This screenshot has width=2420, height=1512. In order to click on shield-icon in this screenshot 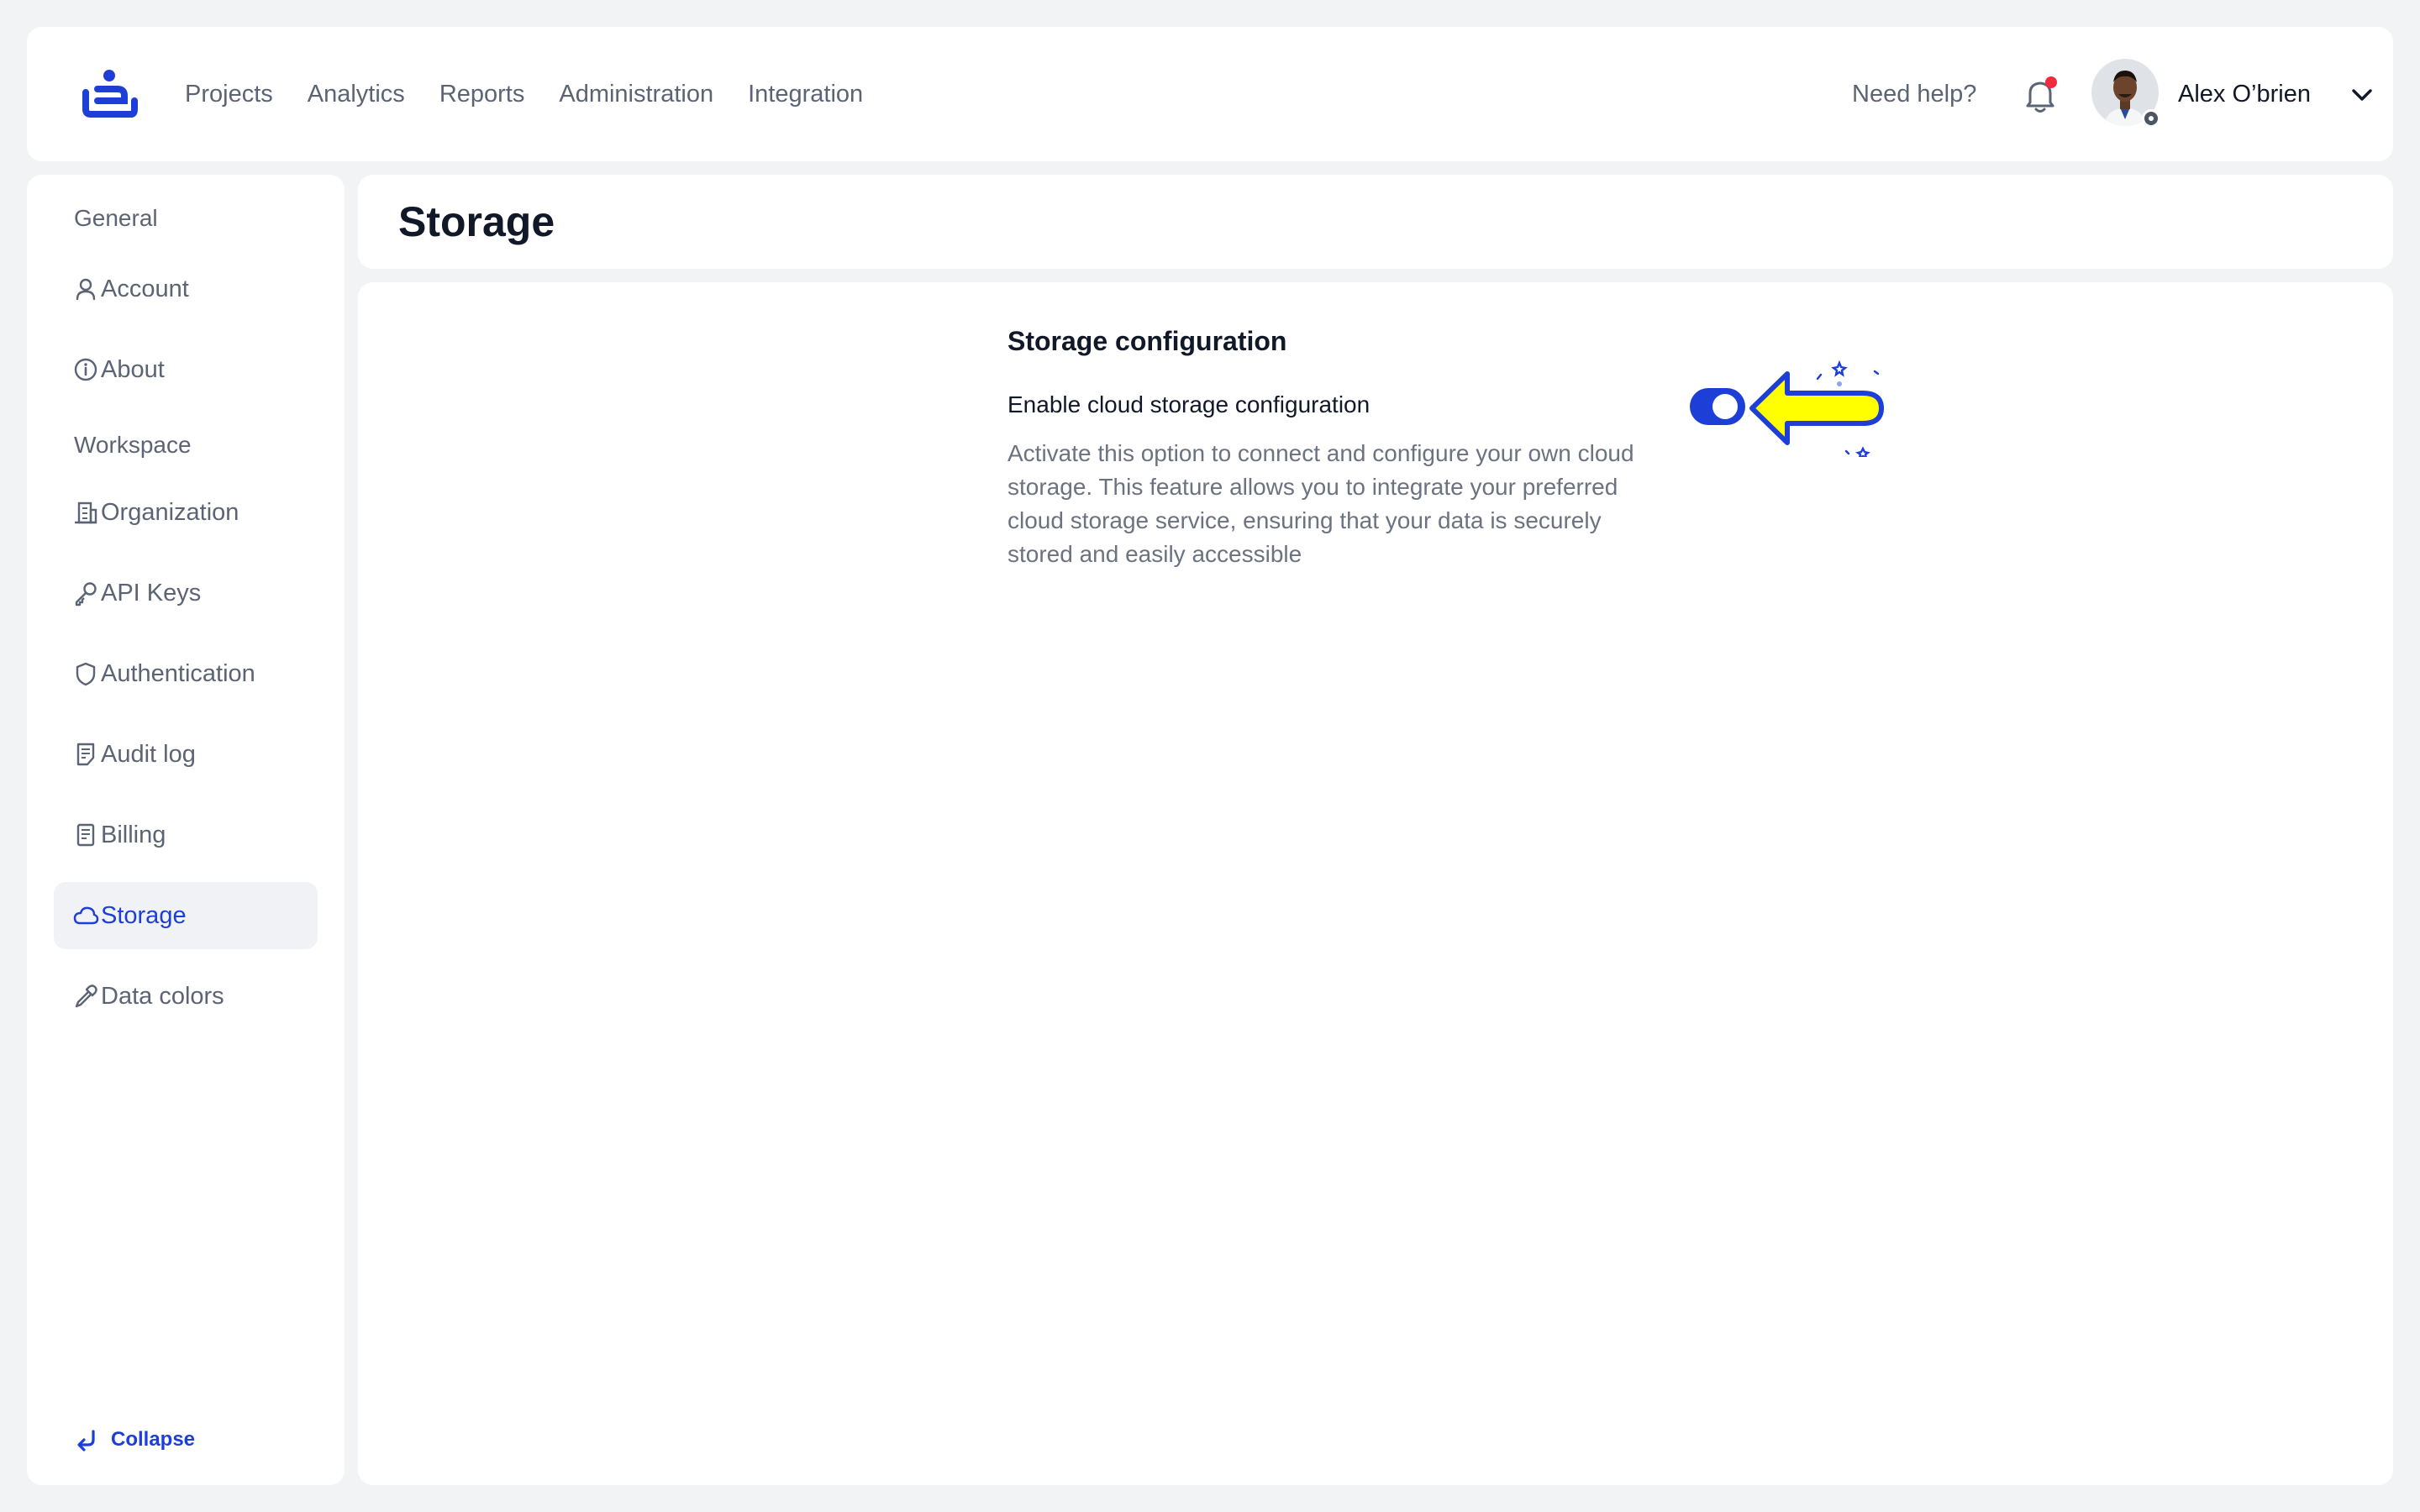, I will do `click(86, 674)`.